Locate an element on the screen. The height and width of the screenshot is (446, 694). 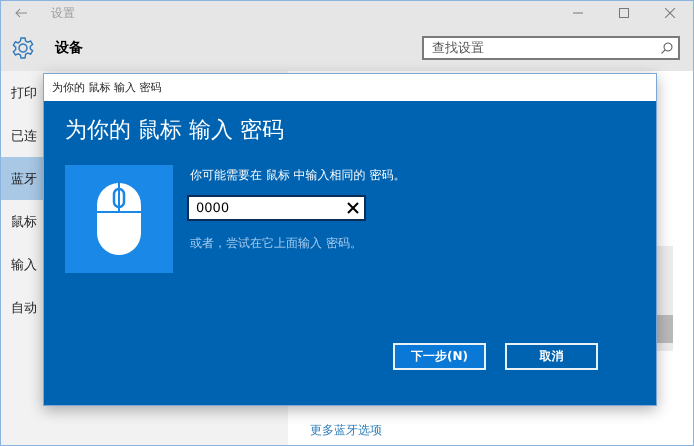
dialog-title: 为你的 鼠标 输入 密码 is located at coordinates (107, 87).